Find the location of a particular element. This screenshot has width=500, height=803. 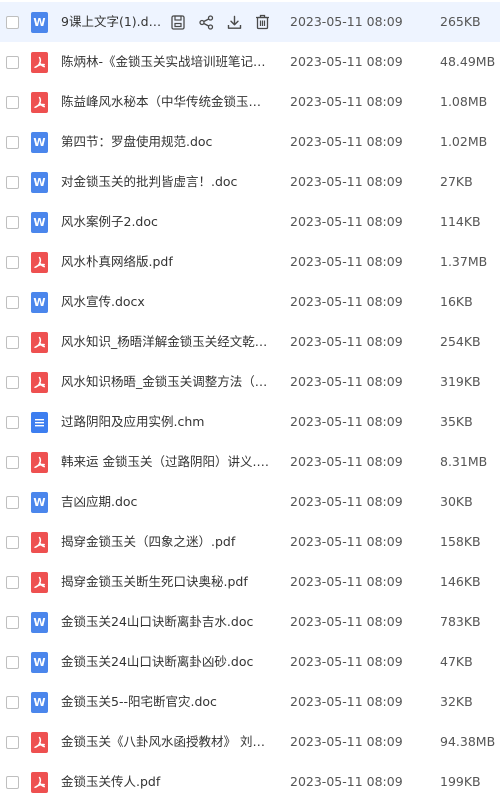

file-row: W 金锁玉关24山口诀断离卦吉水.doc 2023-05-11 08:09 783KB is located at coordinates (250, 622).